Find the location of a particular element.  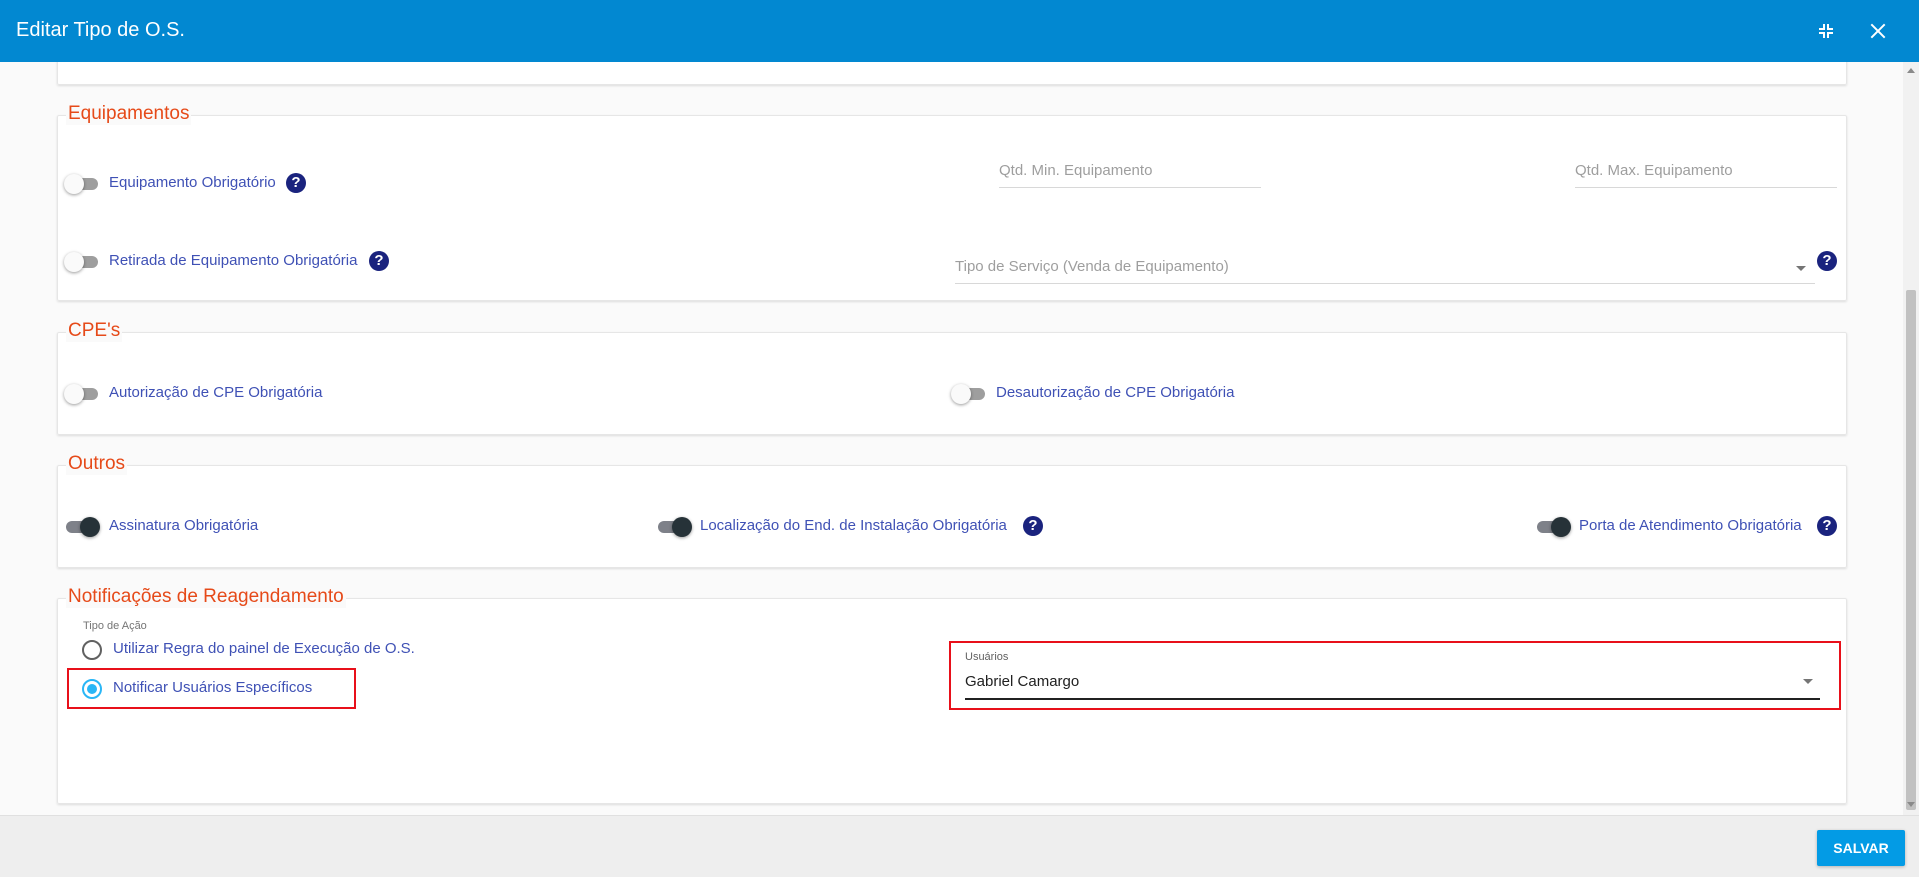

assinatura-toggle is located at coordinates (82, 527).